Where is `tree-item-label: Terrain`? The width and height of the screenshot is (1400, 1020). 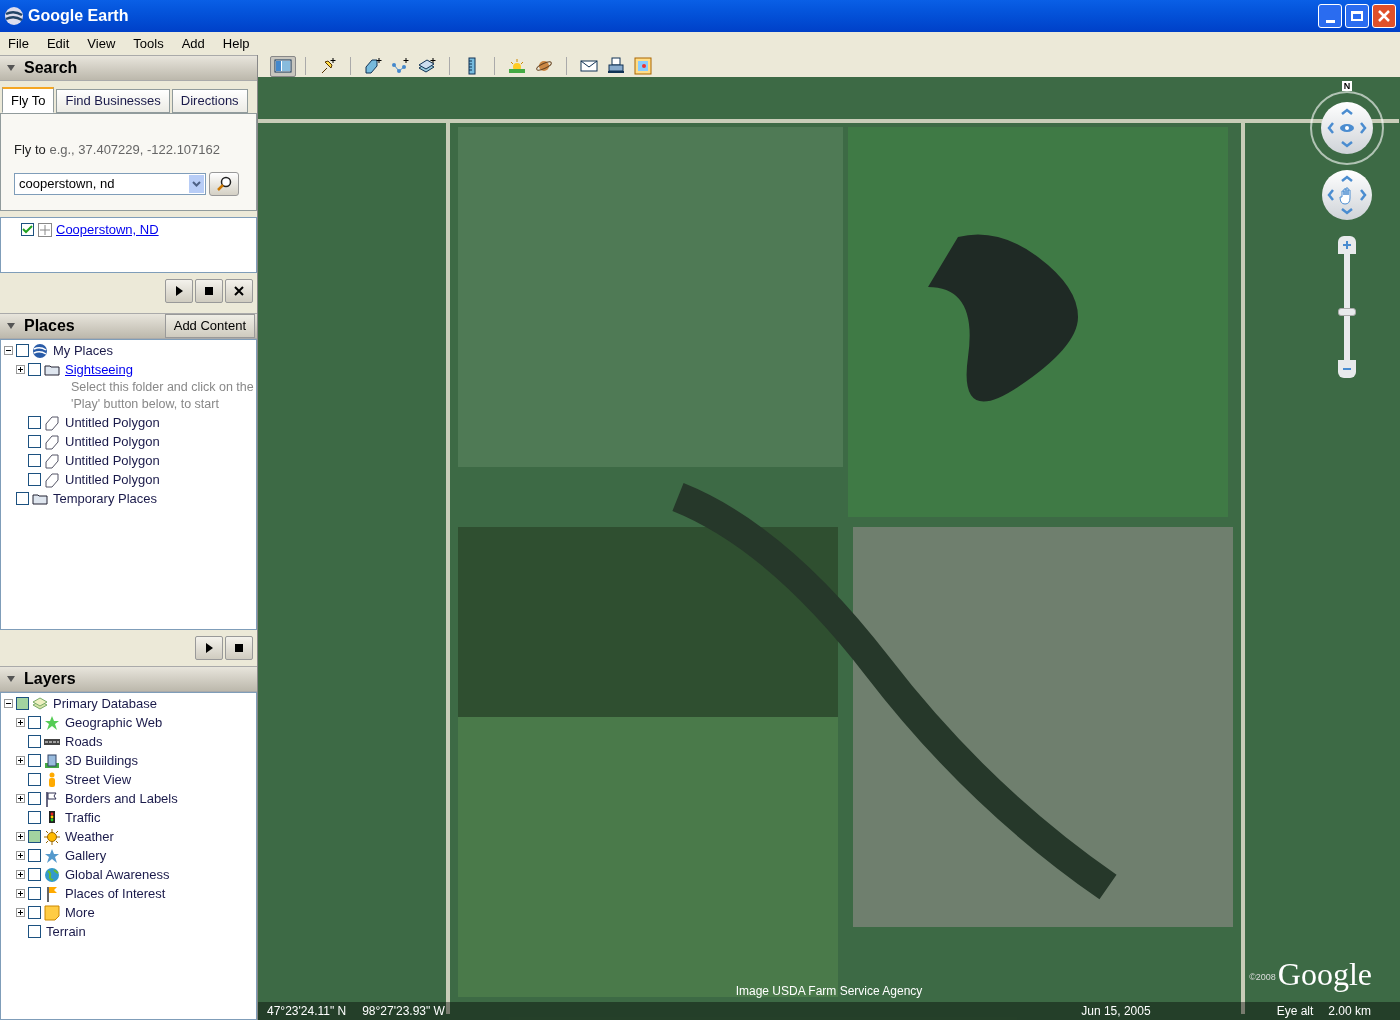
tree-item-label: Terrain is located at coordinates (66, 931).